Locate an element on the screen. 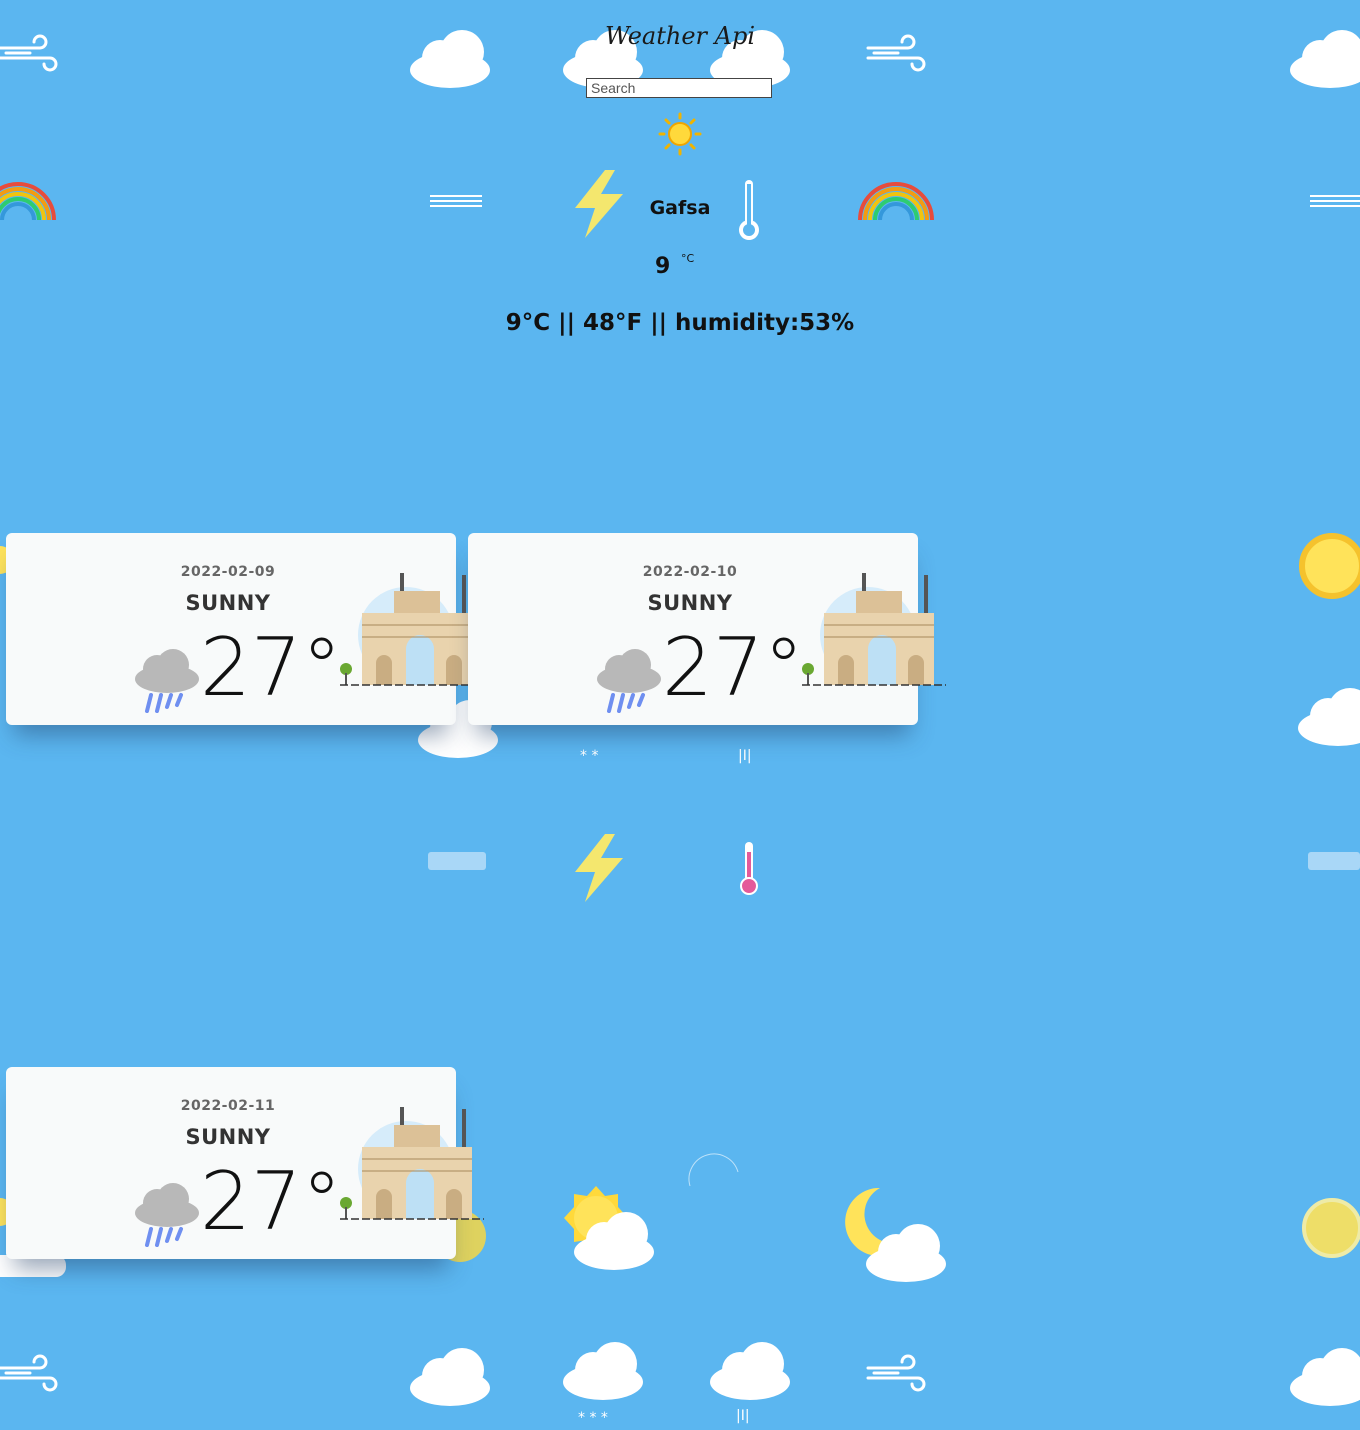 This screenshot has height=1430, width=1360. search-input is located at coordinates (679, 88).